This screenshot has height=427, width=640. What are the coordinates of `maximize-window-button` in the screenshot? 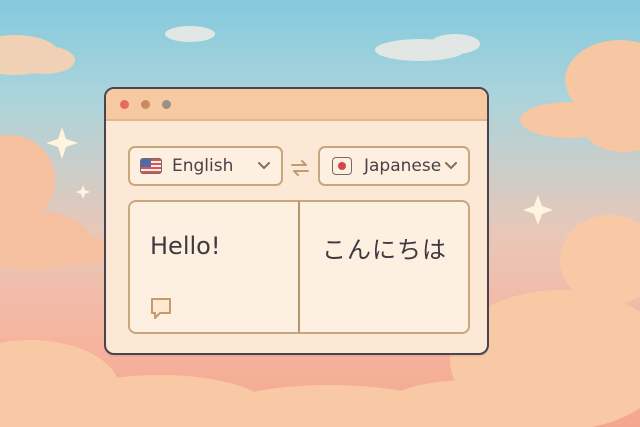 It's located at (166, 104).